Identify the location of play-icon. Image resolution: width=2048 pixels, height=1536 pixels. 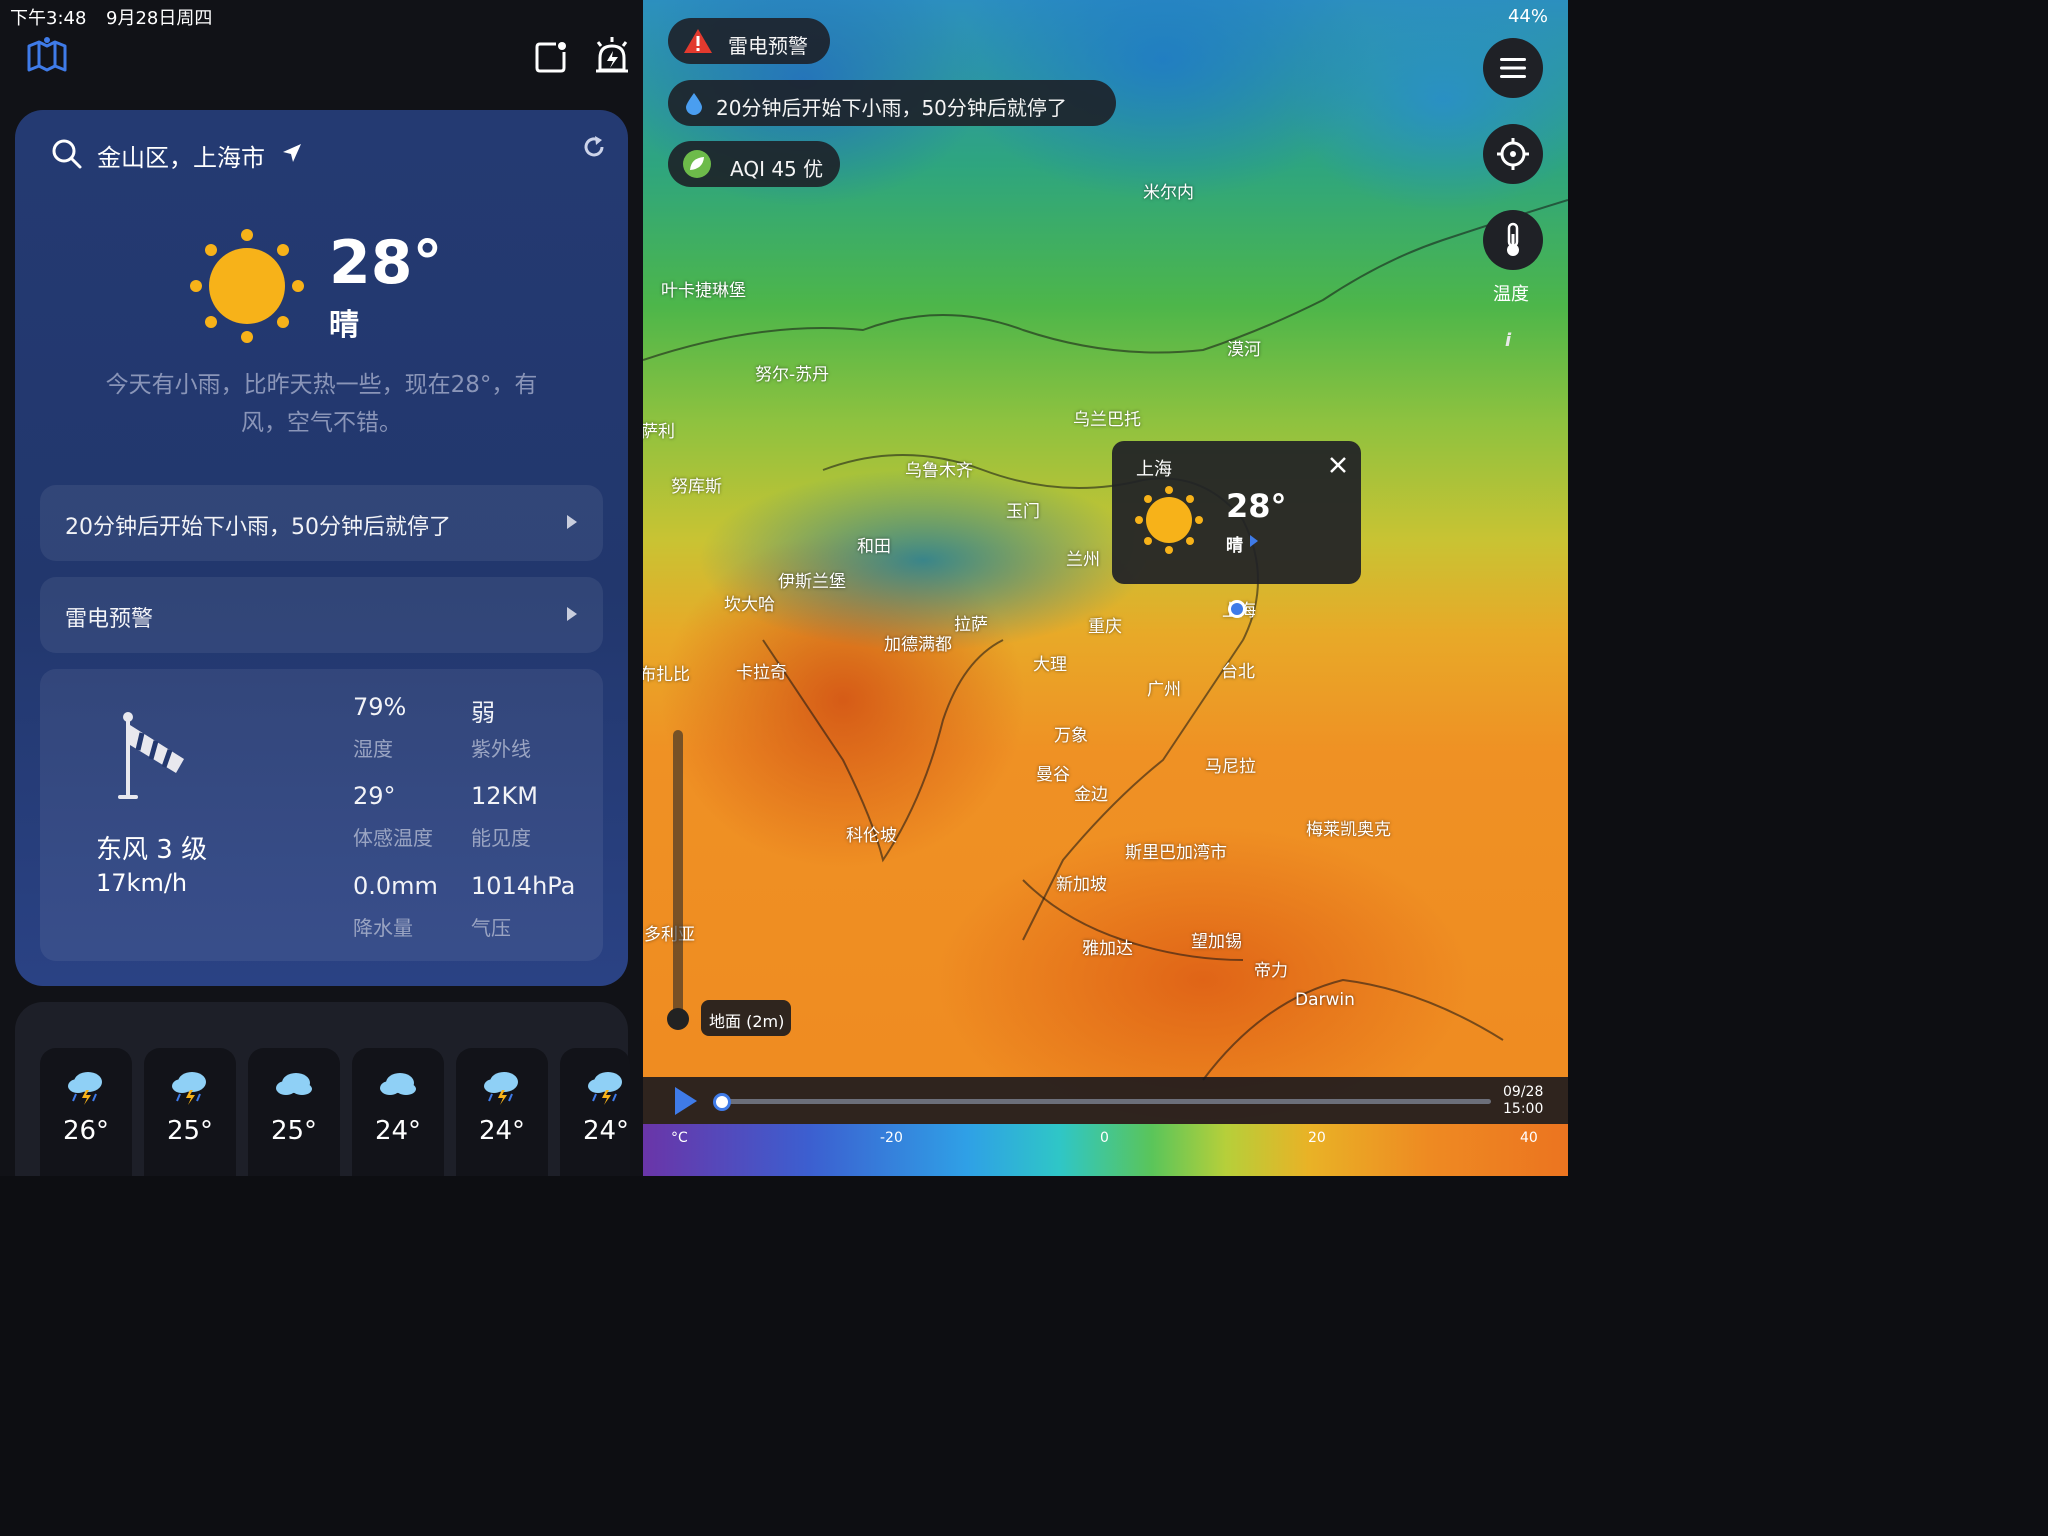
(686, 1101).